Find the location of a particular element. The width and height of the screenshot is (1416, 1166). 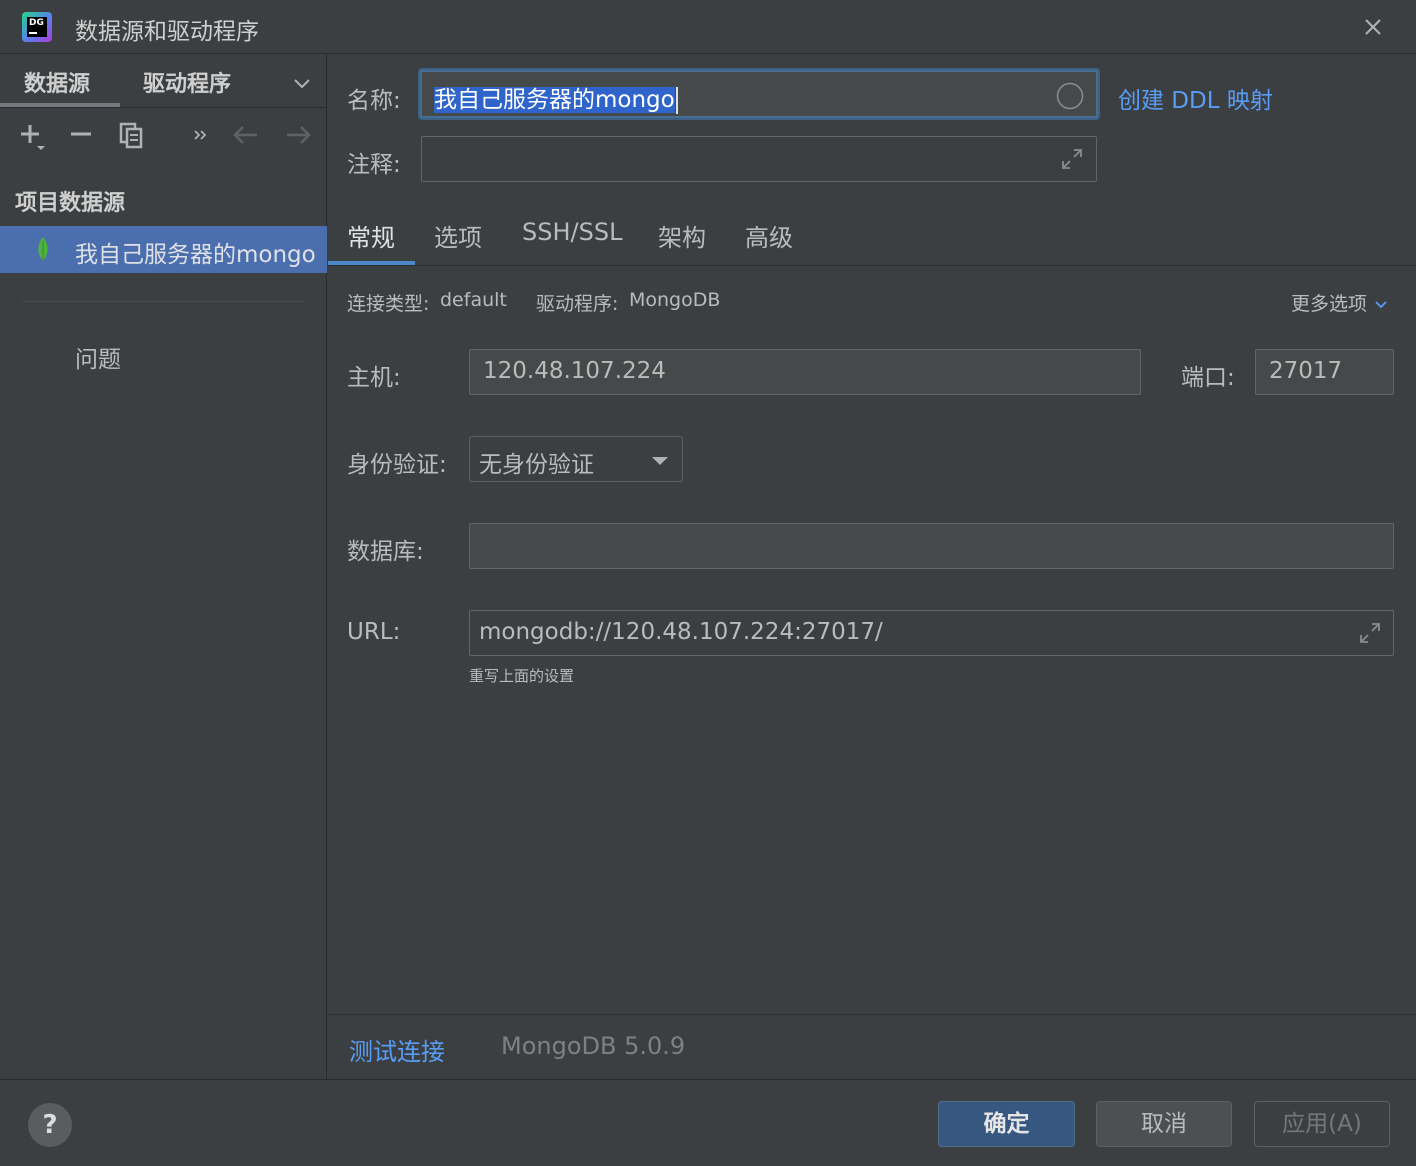

data-source-item-mongo: 我自己服务器的mongo is located at coordinates (163, 249).